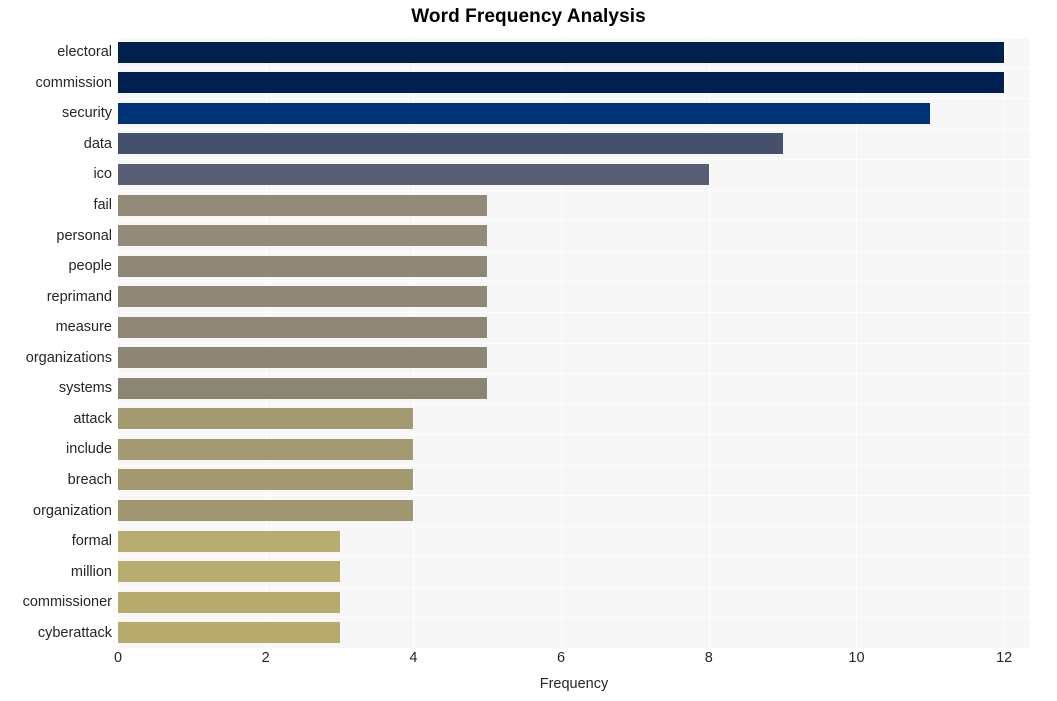 The width and height of the screenshot is (1057, 701). Describe the element at coordinates (68, 357) in the screenshot. I see `y-axis-tick-label: organizations` at that location.